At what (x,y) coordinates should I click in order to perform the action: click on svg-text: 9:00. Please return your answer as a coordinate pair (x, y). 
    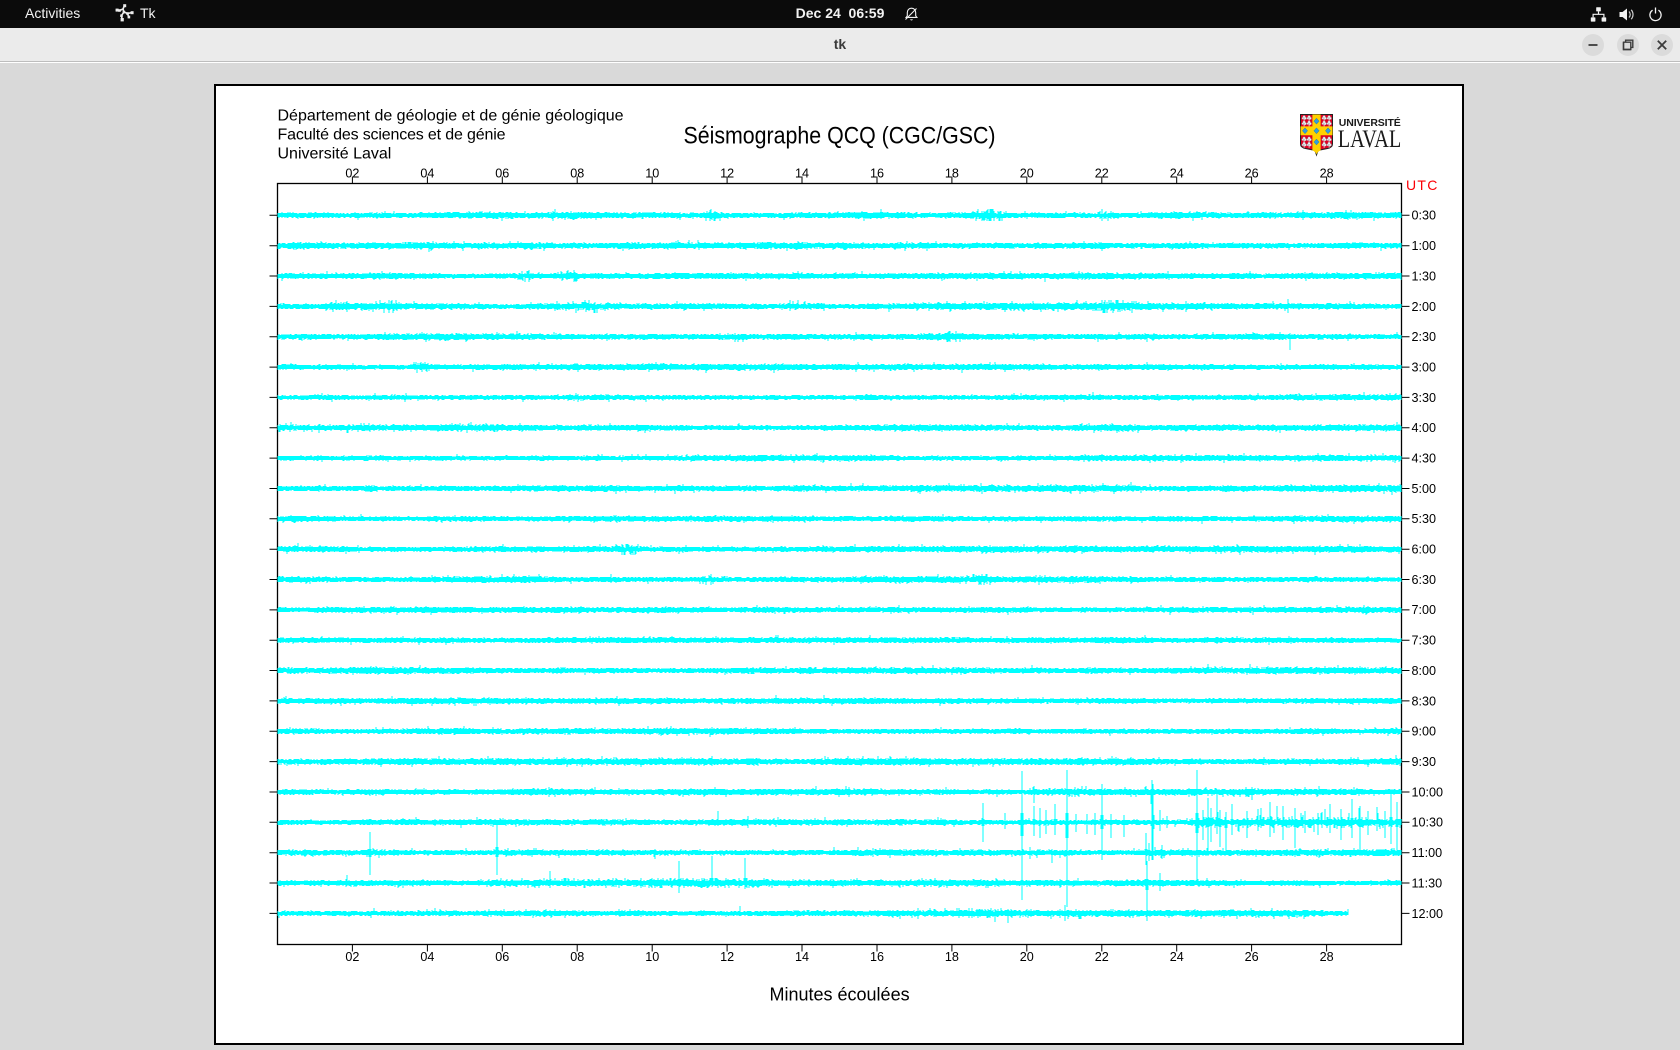
    Looking at the image, I should click on (1424, 732).